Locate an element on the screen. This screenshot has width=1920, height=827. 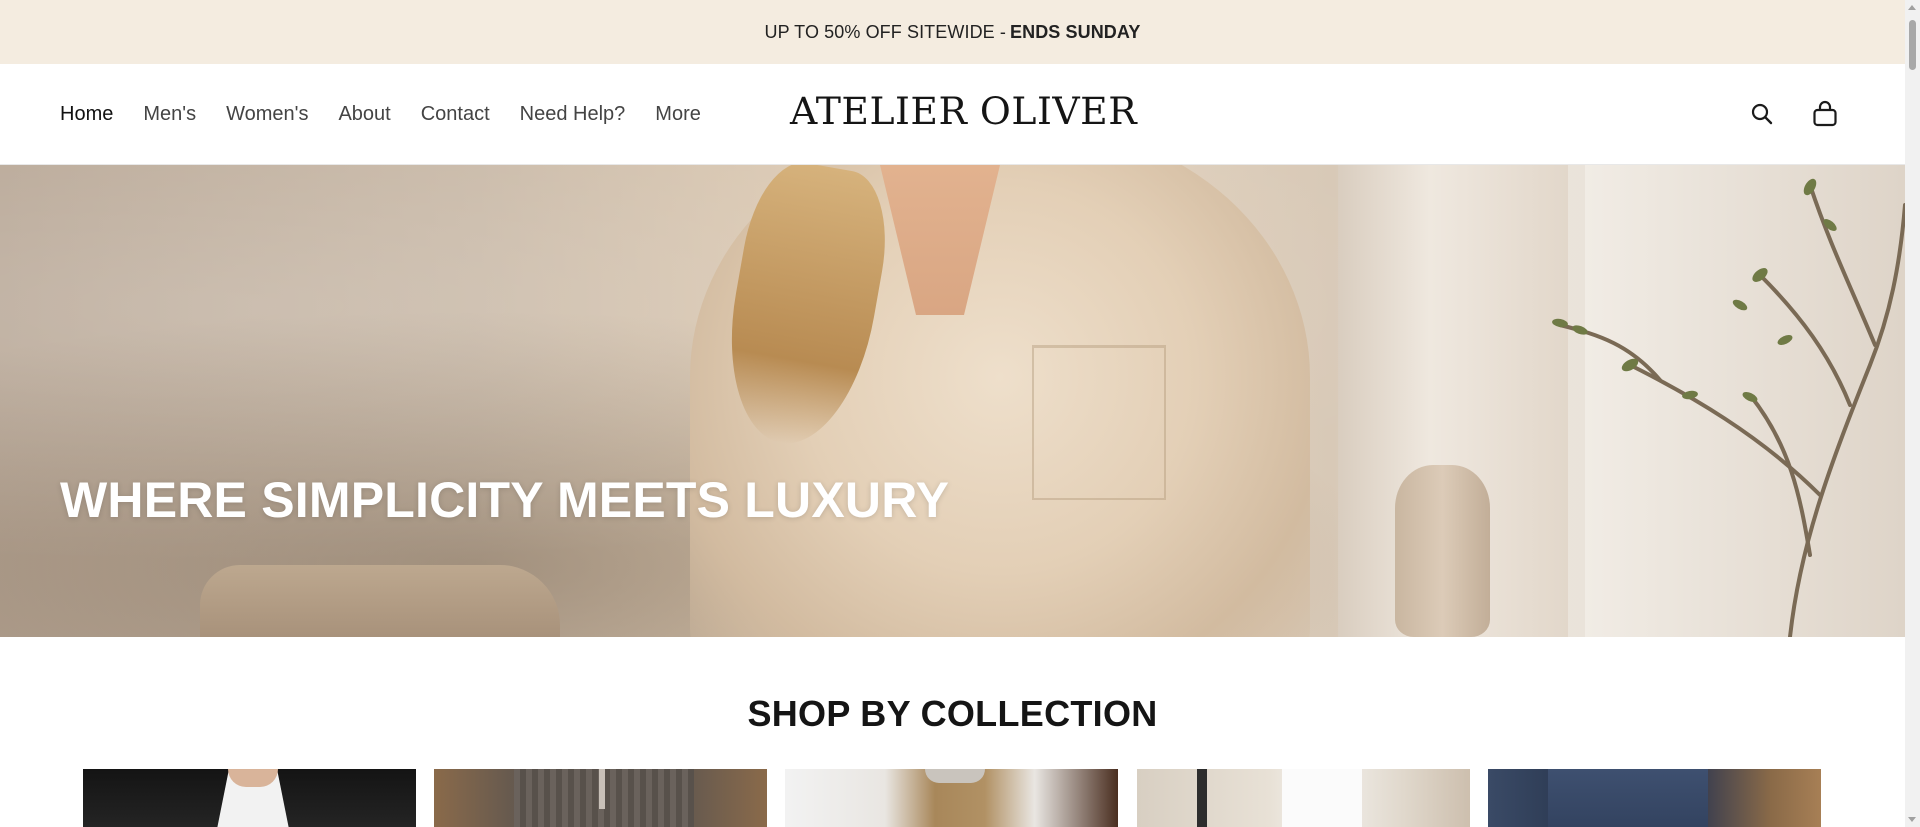
search-icon is located at coordinates (1762, 114).